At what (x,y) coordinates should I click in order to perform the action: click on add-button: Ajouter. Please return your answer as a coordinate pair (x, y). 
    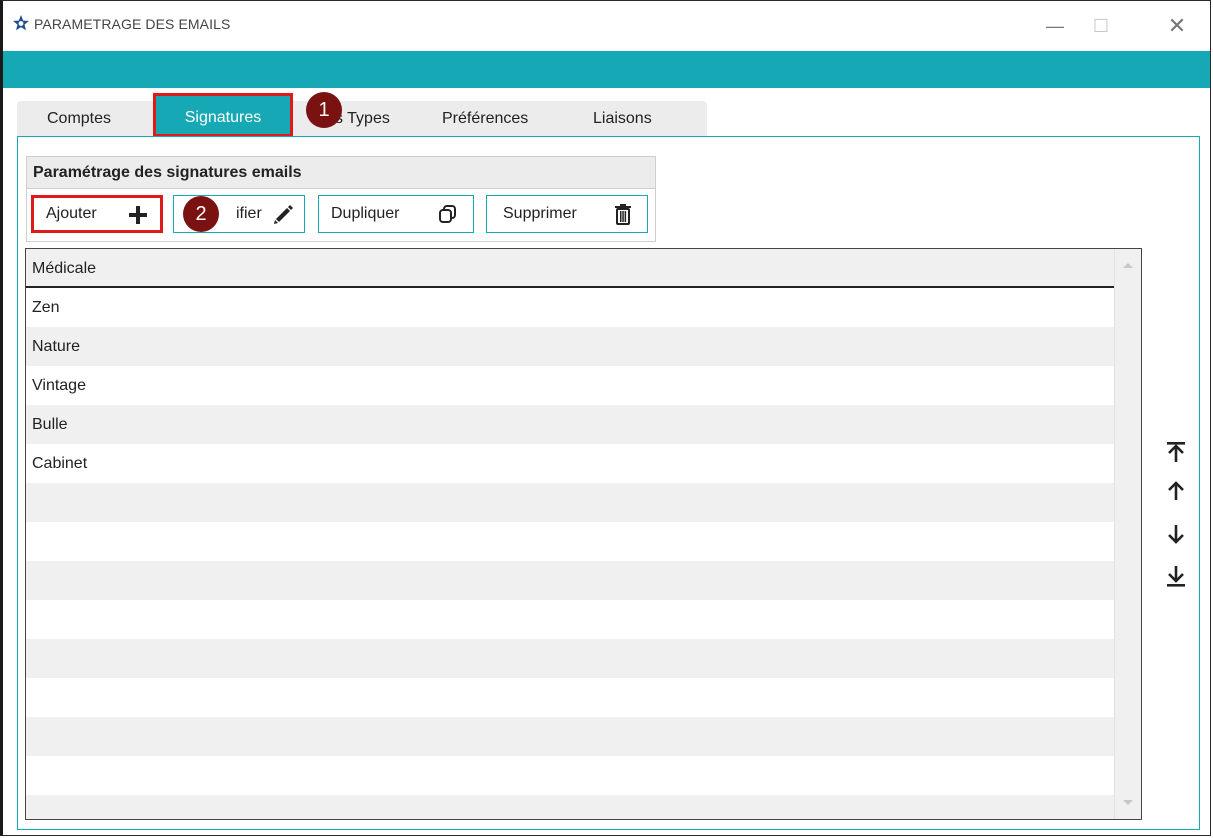
    Looking at the image, I should click on (97, 214).